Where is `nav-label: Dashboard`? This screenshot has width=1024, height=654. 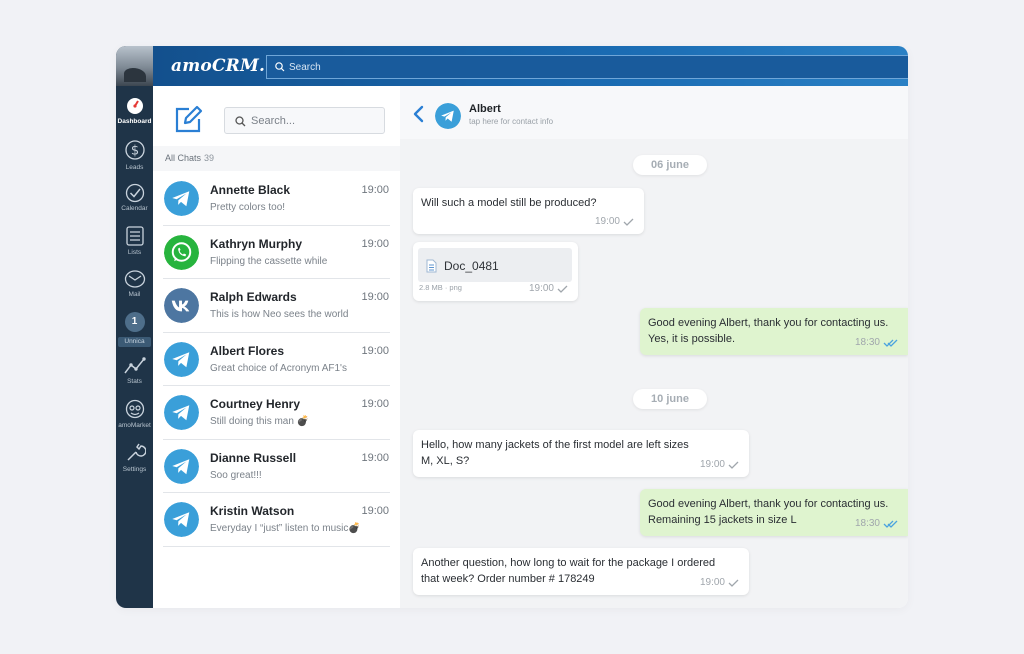 nav-label: Dashboard is located at coordinates (134, 121).